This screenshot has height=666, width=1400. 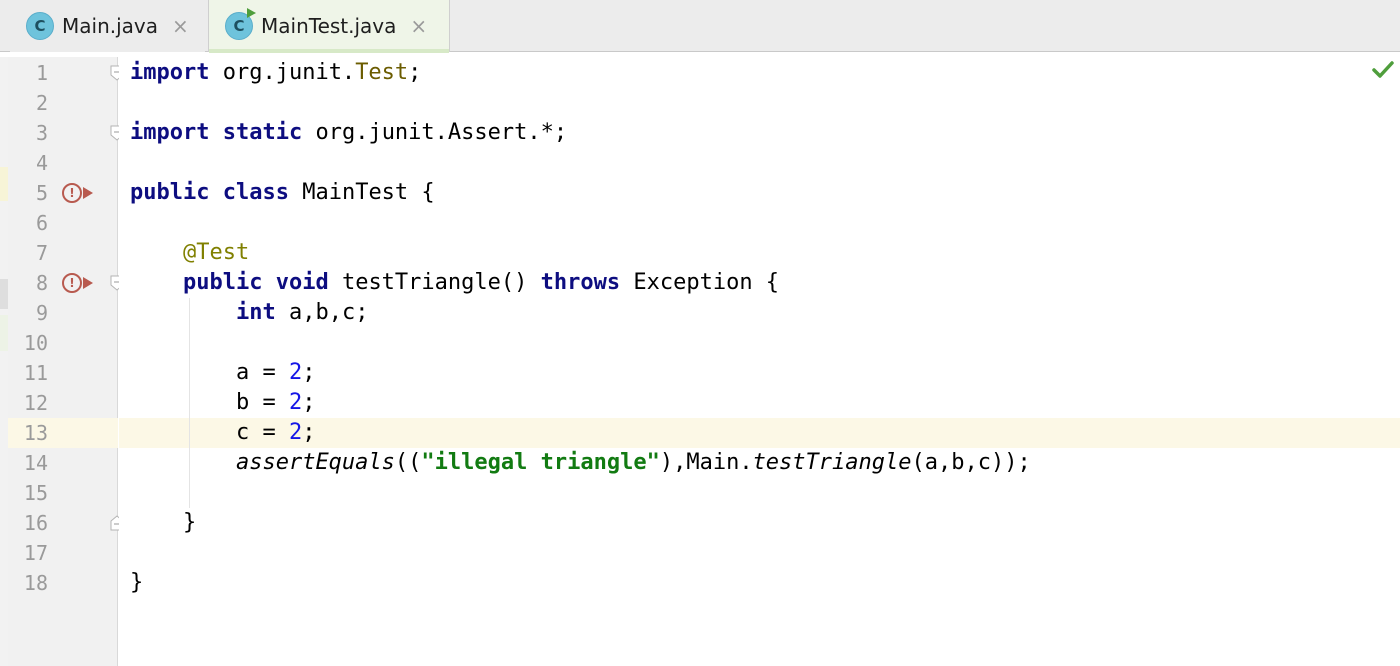 What do you see at coordinates (35, 493) in the screenshot?
I see `line-number: 15` at bounding box center [35, 493].